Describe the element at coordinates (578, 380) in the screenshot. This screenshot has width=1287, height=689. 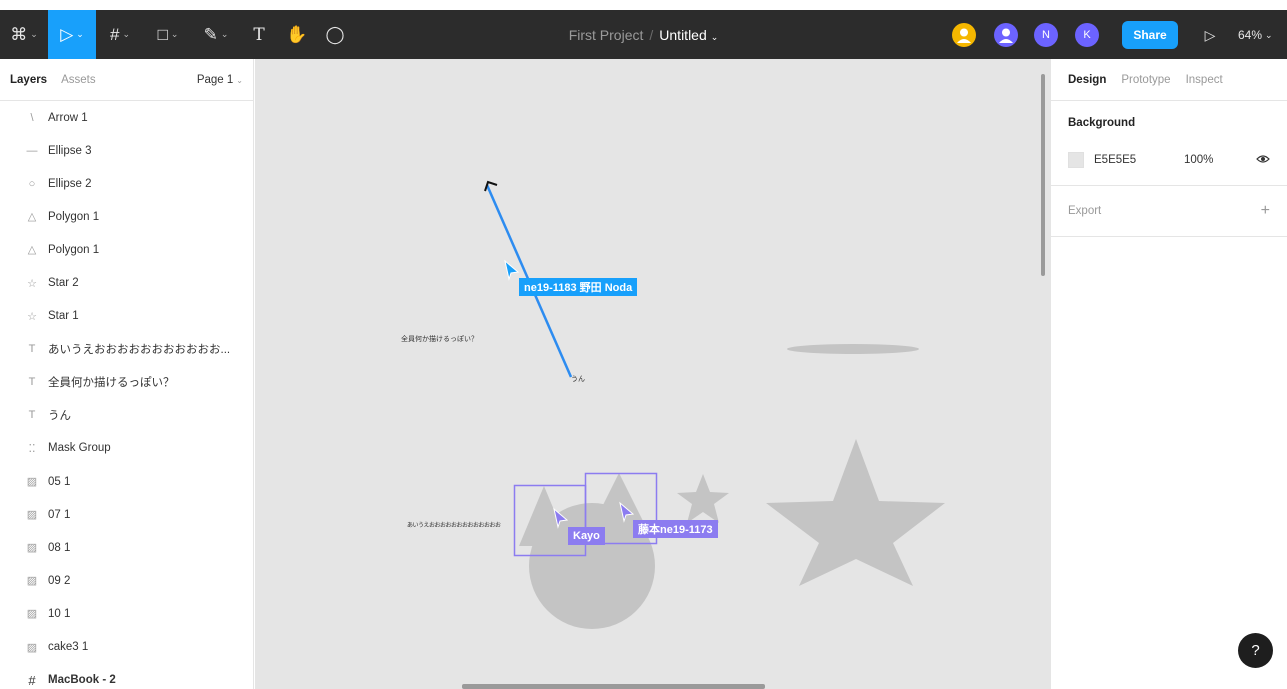
I see `canvas-text-un: うん` at that location.